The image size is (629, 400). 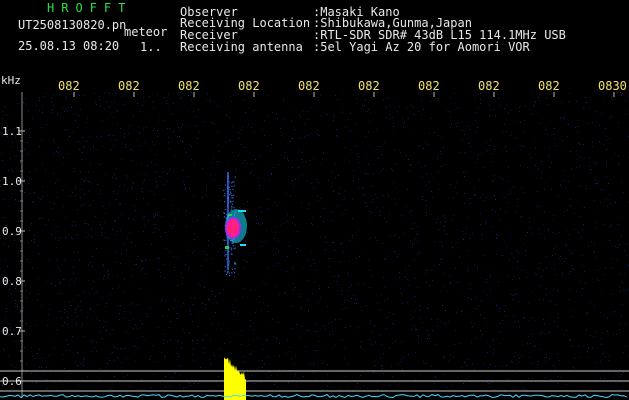 I want to click on y-tick-label: 0.9, so click(x=12, y=231).